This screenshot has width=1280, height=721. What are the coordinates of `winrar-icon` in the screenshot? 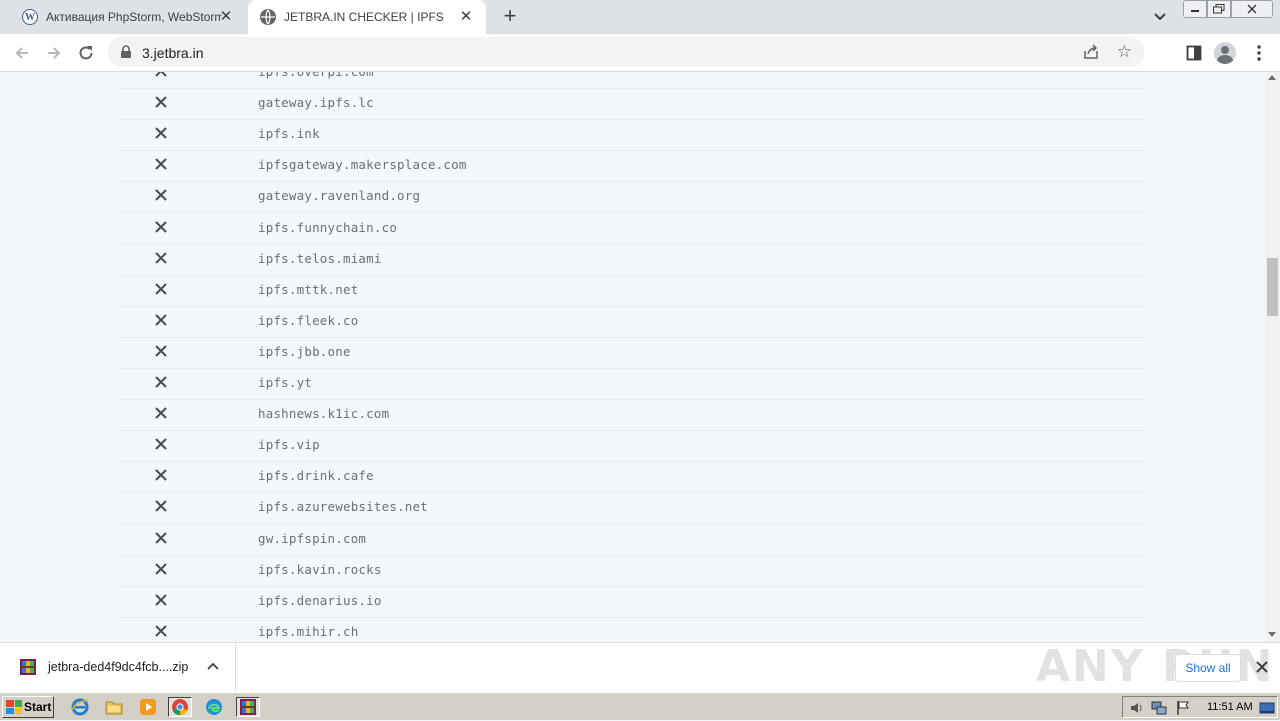 It's located at (248, 707).